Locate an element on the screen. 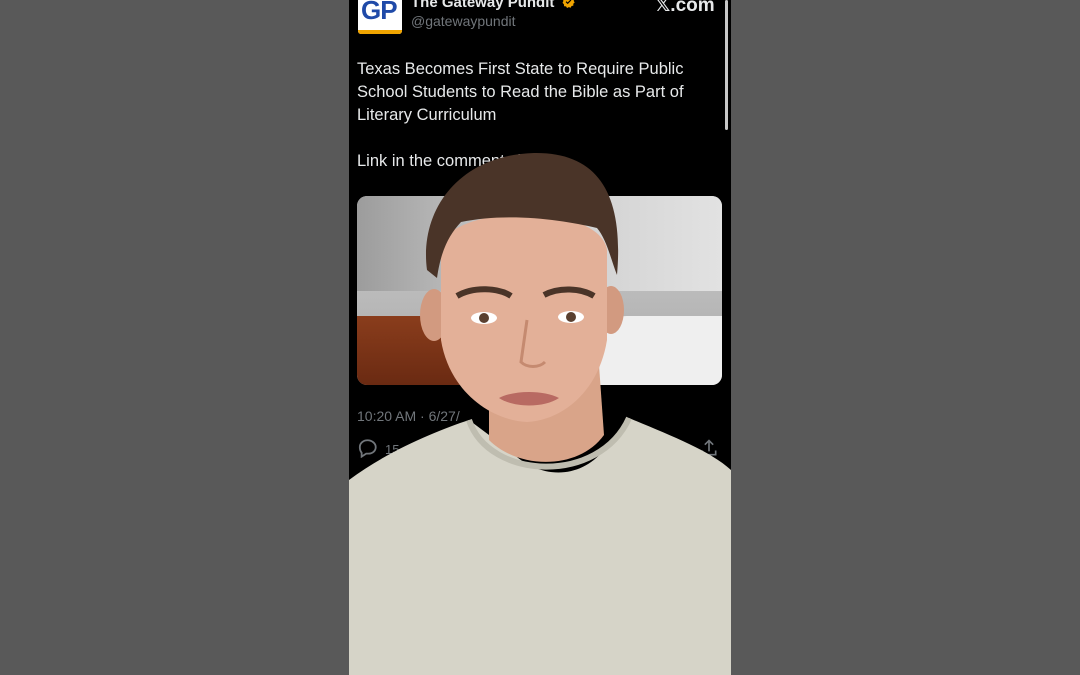  display-name-text: The Gateway Pundit is located at coordinates (483, 5).